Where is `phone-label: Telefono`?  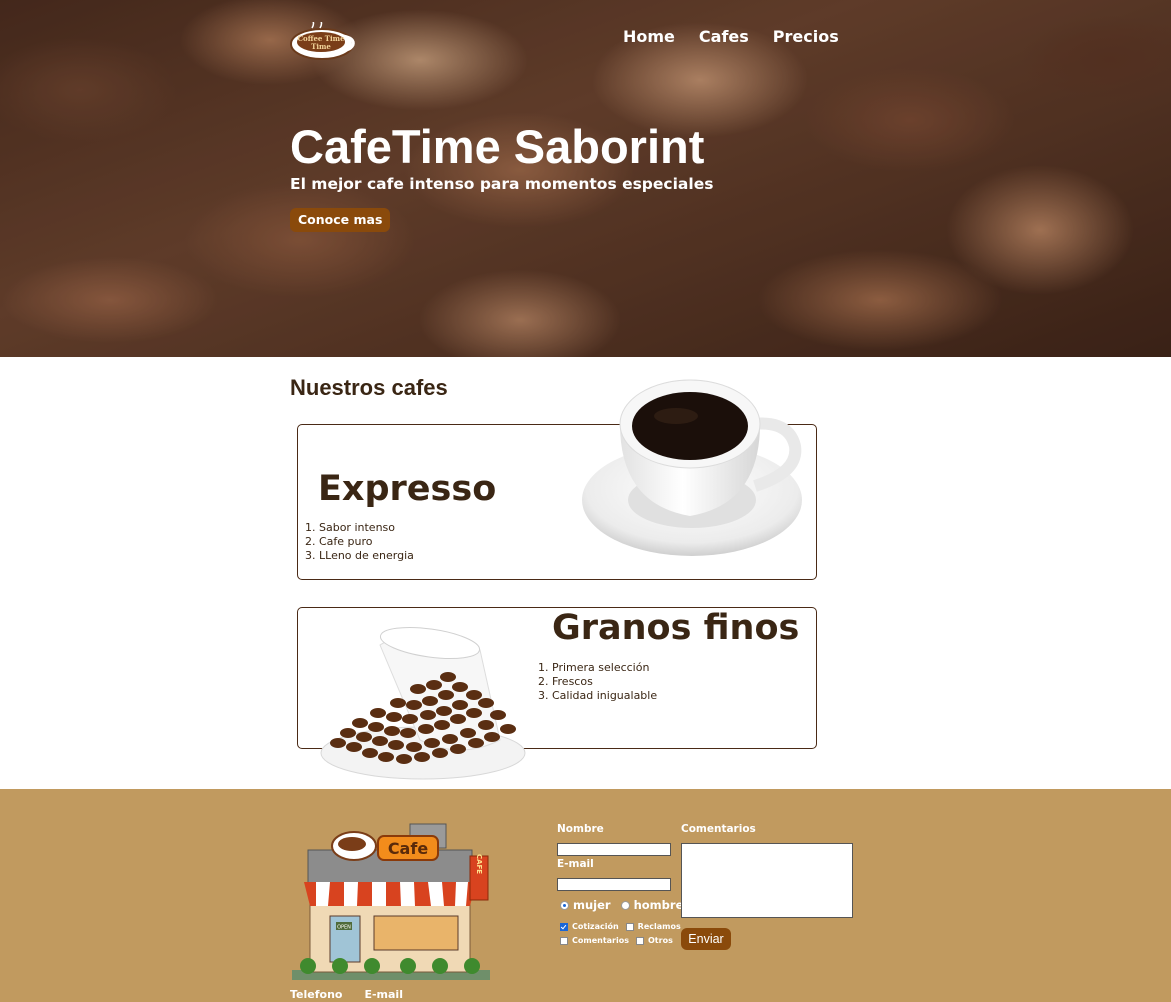
phone-label: Telefono is located at coordinates (316, 994).